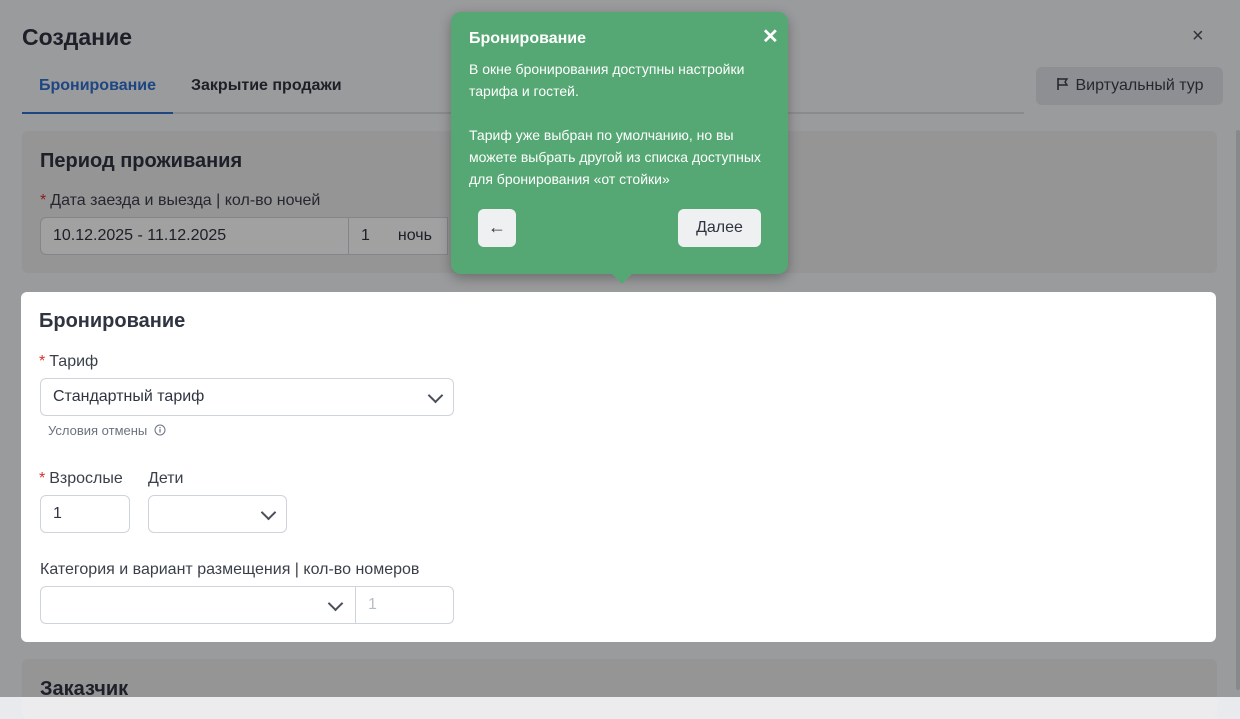 This screenshot has height=719, width=1240. What do you see at coordinates (247, 397) in the screenshot?
I see `tariff-select: Стандартный тариф` at bounding box center [247, 397].